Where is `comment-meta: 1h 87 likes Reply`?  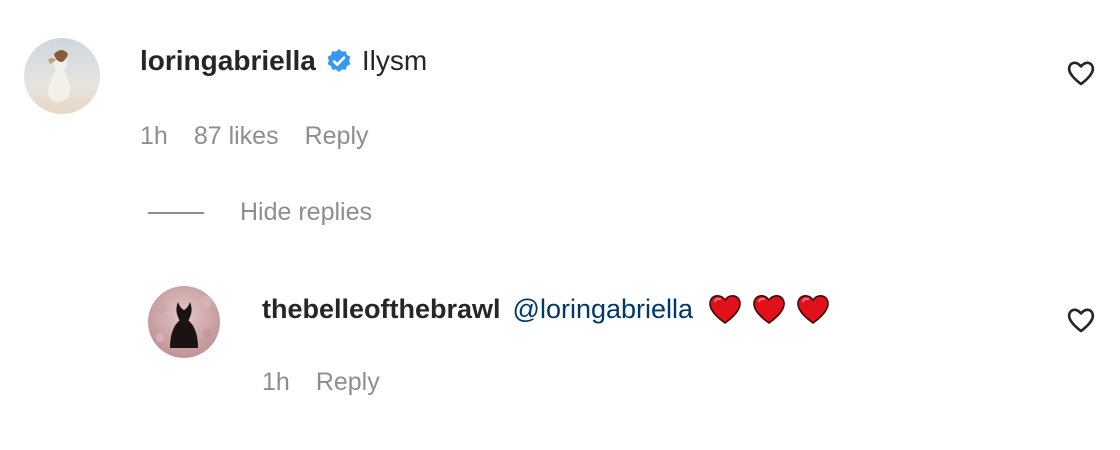 comment-meta: 1h 87 likes Reply is located at coordinates (267, 136).